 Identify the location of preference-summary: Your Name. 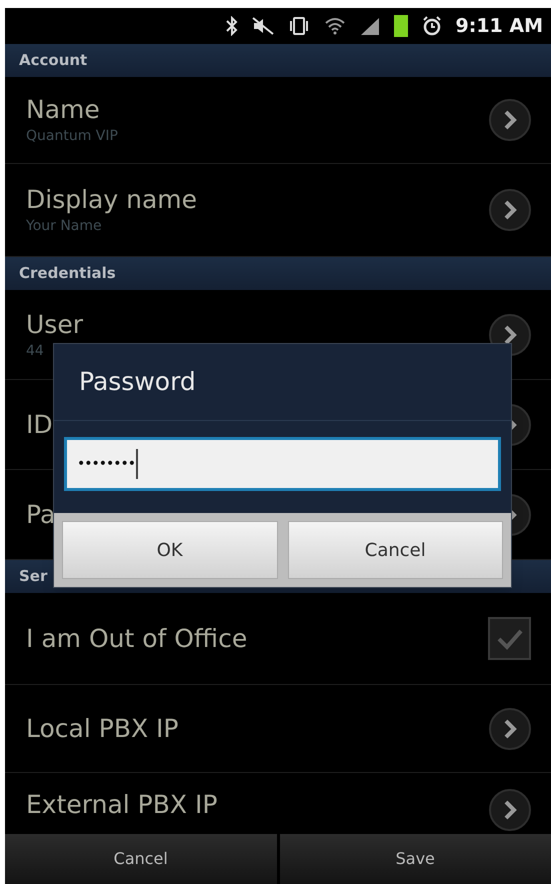
(64, 226).